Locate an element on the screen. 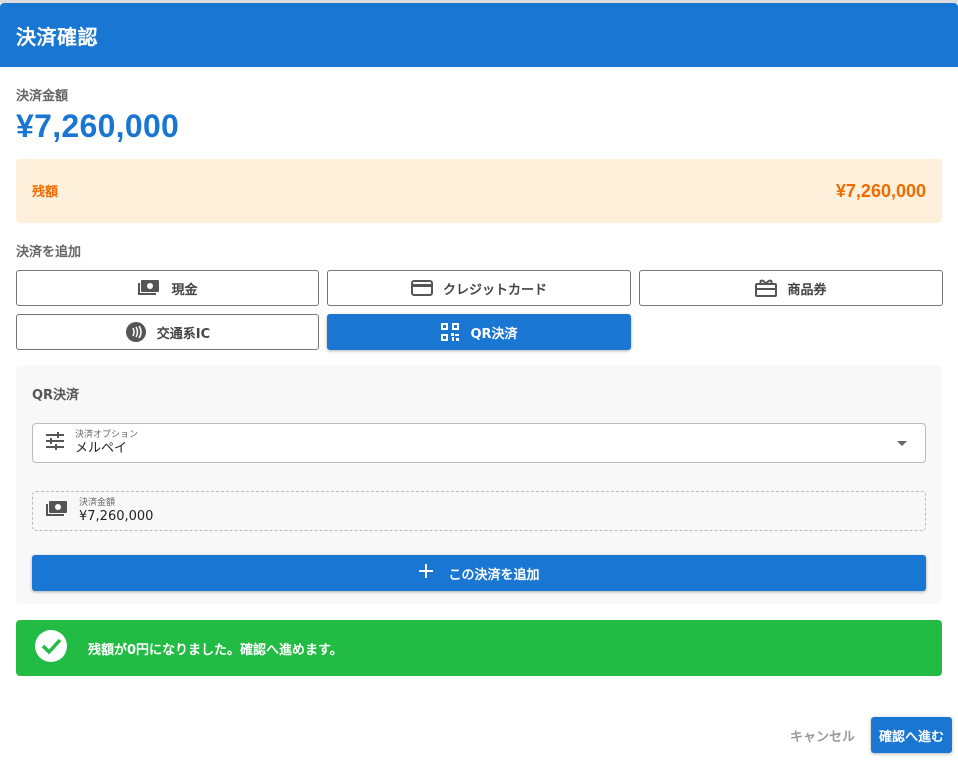 This screenshot has height=761, width=958. field-value: ¥7,260,000 is located at coordinates (116, 516).